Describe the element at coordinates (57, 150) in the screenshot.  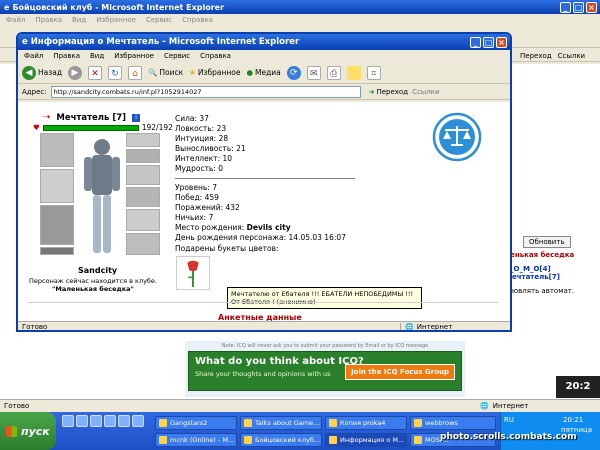
I see `helmet-slot` at that location.